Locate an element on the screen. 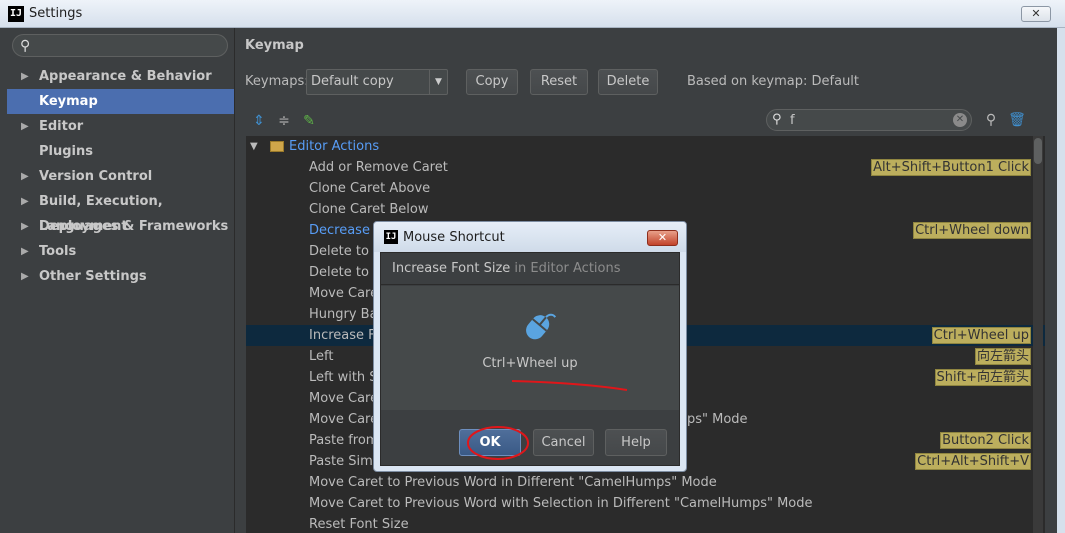  shortcut-capture-area: Ctrl+Wheel up is located at coordinates (530, 348).